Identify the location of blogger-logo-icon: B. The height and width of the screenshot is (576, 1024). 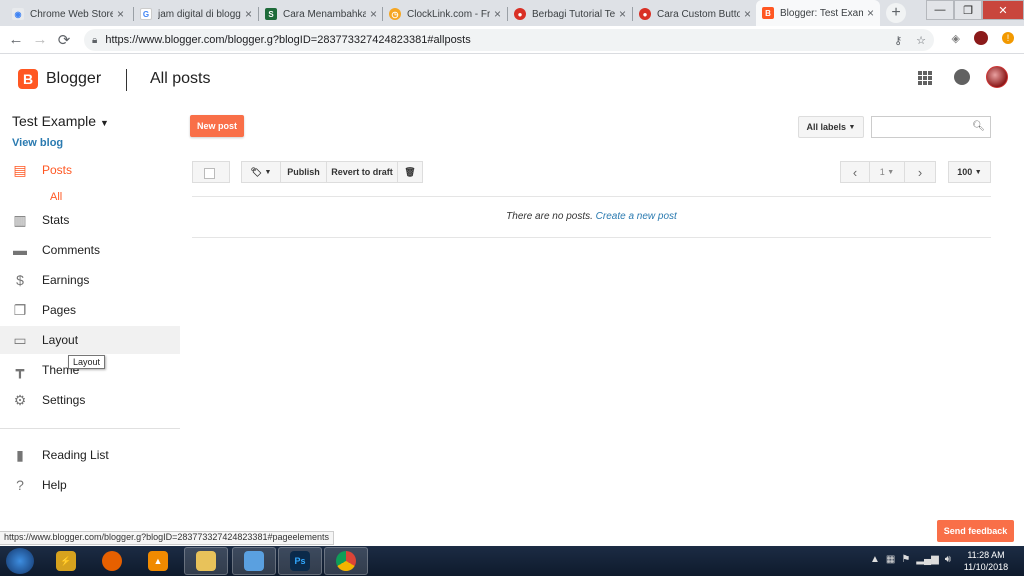
(28, 79).